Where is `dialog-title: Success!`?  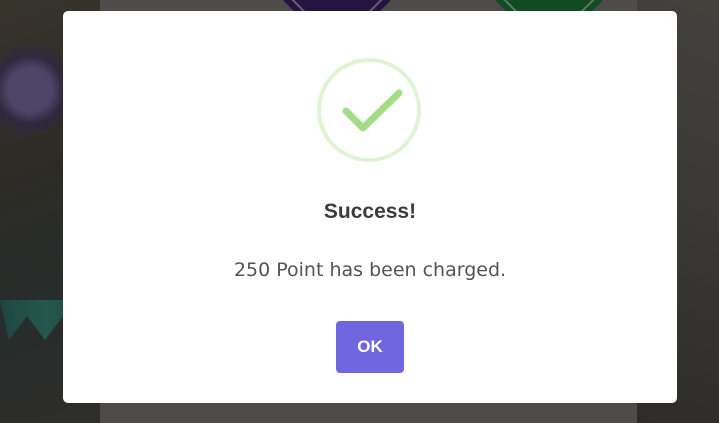 dialog-title: Success! is located at coordinates (370, 211).